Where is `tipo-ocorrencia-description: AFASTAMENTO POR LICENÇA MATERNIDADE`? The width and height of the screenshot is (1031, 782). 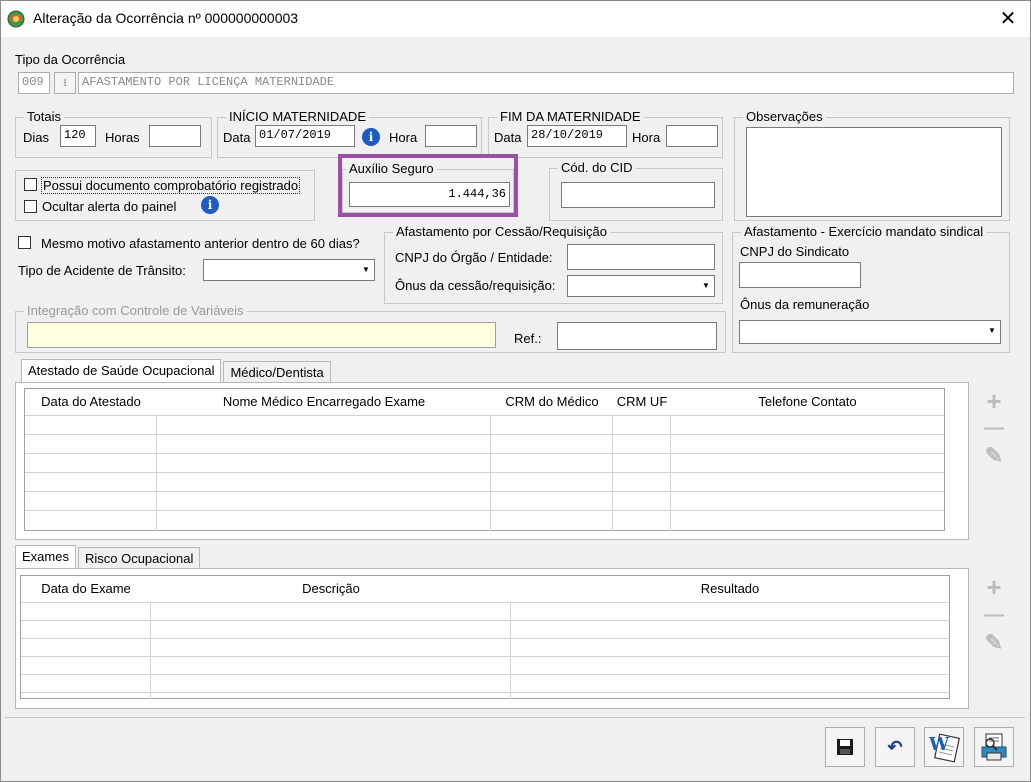 tipo-ocorrencia-description: AFASTAMENTO POR LICENÇA MATERNIDADE is located at coordinates (546, 83).